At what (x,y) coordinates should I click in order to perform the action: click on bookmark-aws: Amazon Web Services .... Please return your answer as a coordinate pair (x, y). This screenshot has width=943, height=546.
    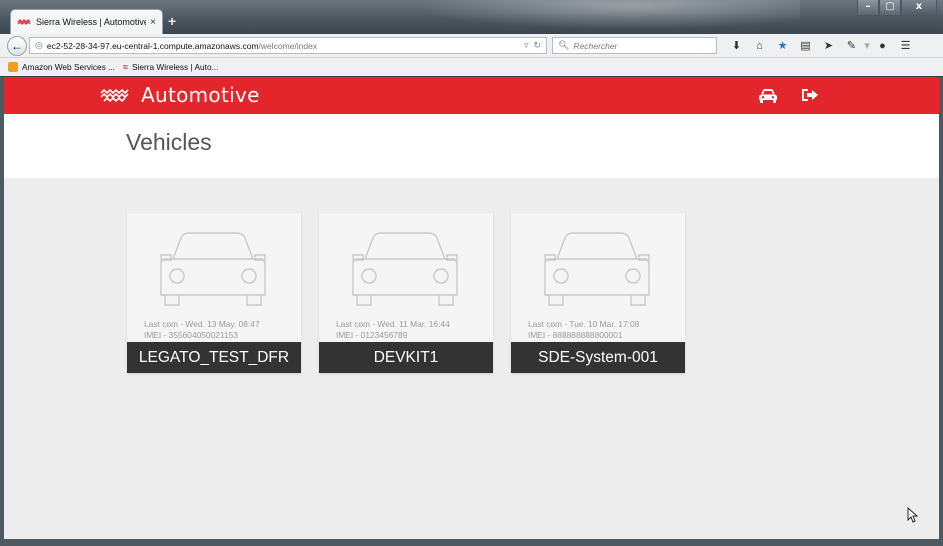
    Looking at the image, I should click on (61, 67).